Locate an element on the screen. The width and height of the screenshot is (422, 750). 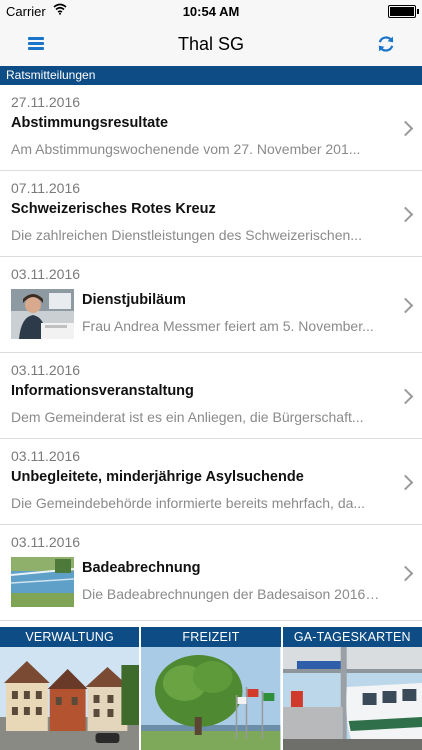
tile-verwaltung: VERWALTUNG is located at coordinates (70, 688).